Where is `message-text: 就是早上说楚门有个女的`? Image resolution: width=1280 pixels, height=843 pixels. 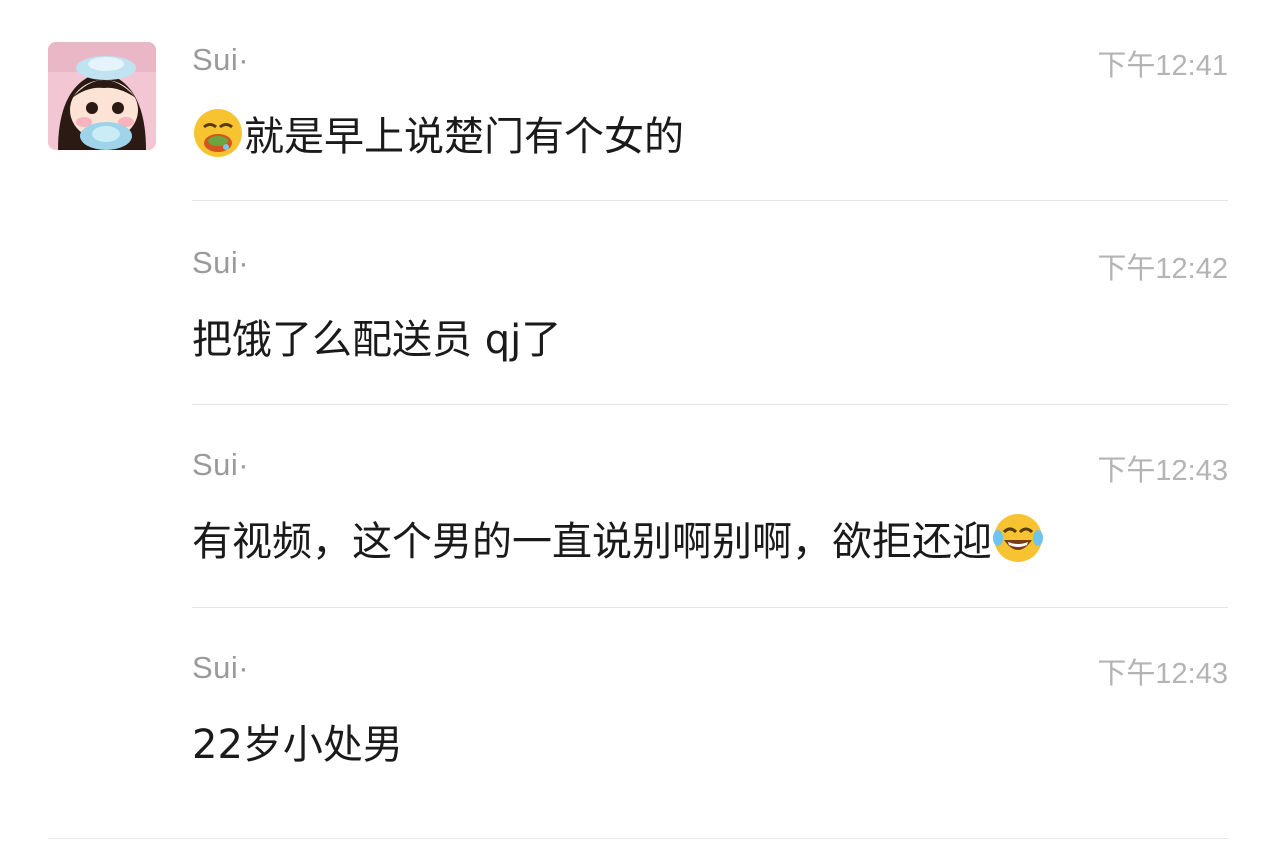
message-text: 就是早上说楚门有个女的 is located at coordinates (464, 137).